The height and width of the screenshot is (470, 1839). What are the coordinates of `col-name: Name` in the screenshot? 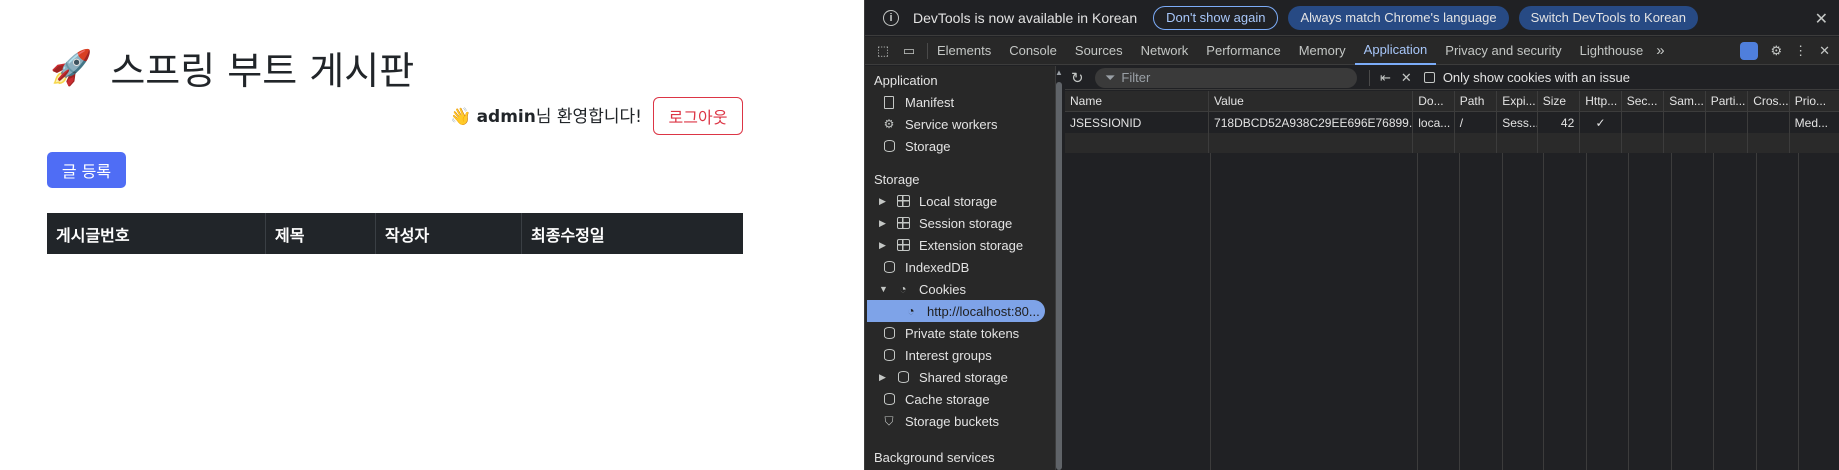 It's located at (1137, 101).